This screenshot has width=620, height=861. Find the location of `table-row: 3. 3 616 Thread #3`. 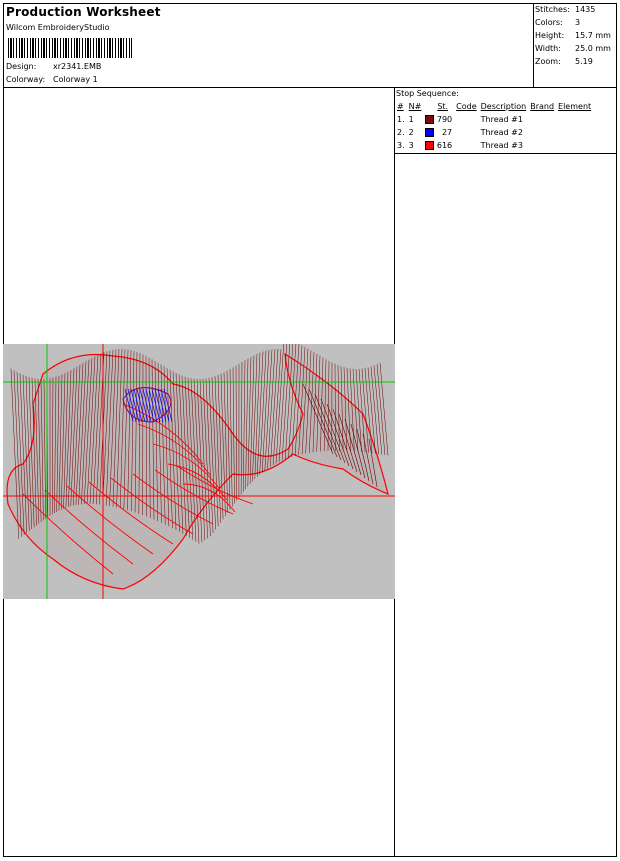

table-row: 3. 3 616 Thread #3 is located at coordinates (460, 145).